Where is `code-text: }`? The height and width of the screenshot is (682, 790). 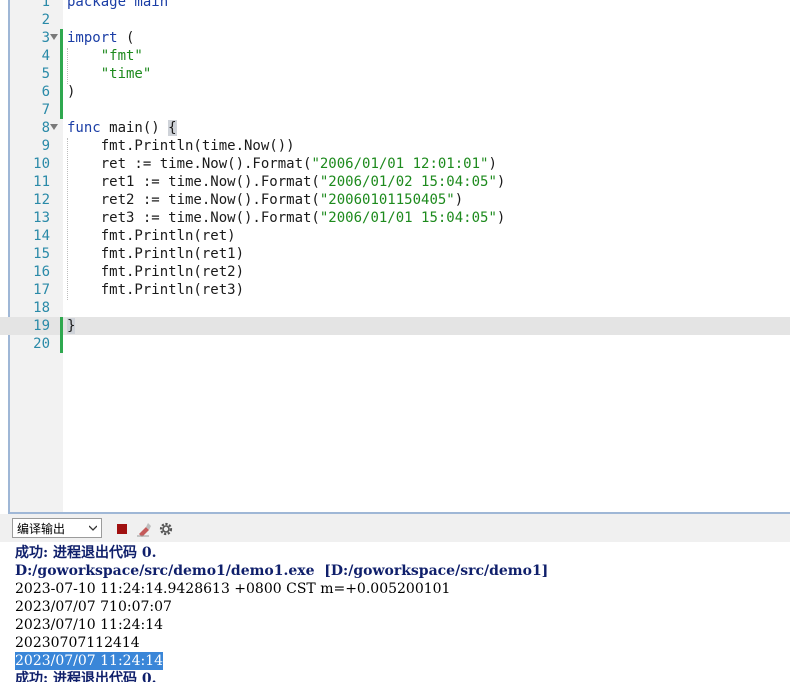
code-text: } is located at coordinates (71, 326).